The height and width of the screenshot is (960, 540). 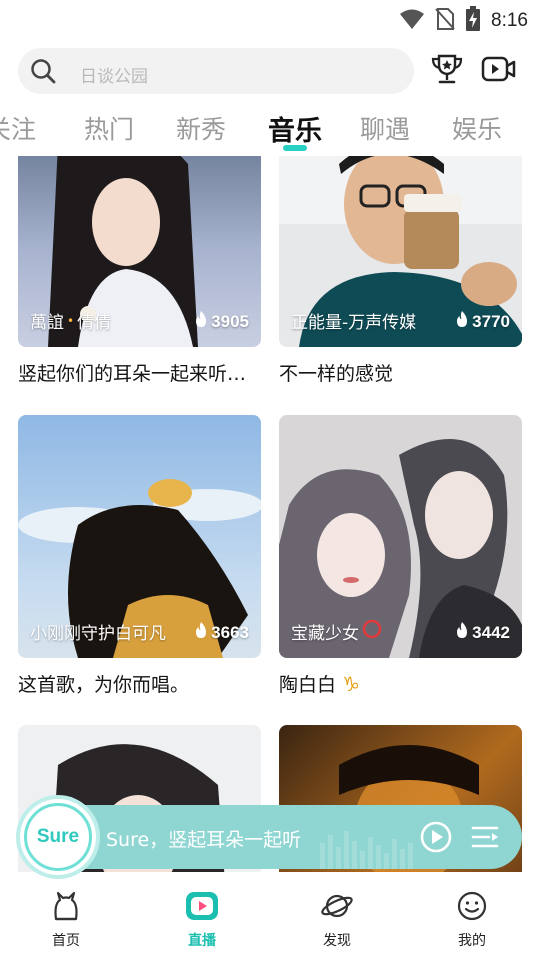 I want to click on playlist-button, so click(x=486, y=837).